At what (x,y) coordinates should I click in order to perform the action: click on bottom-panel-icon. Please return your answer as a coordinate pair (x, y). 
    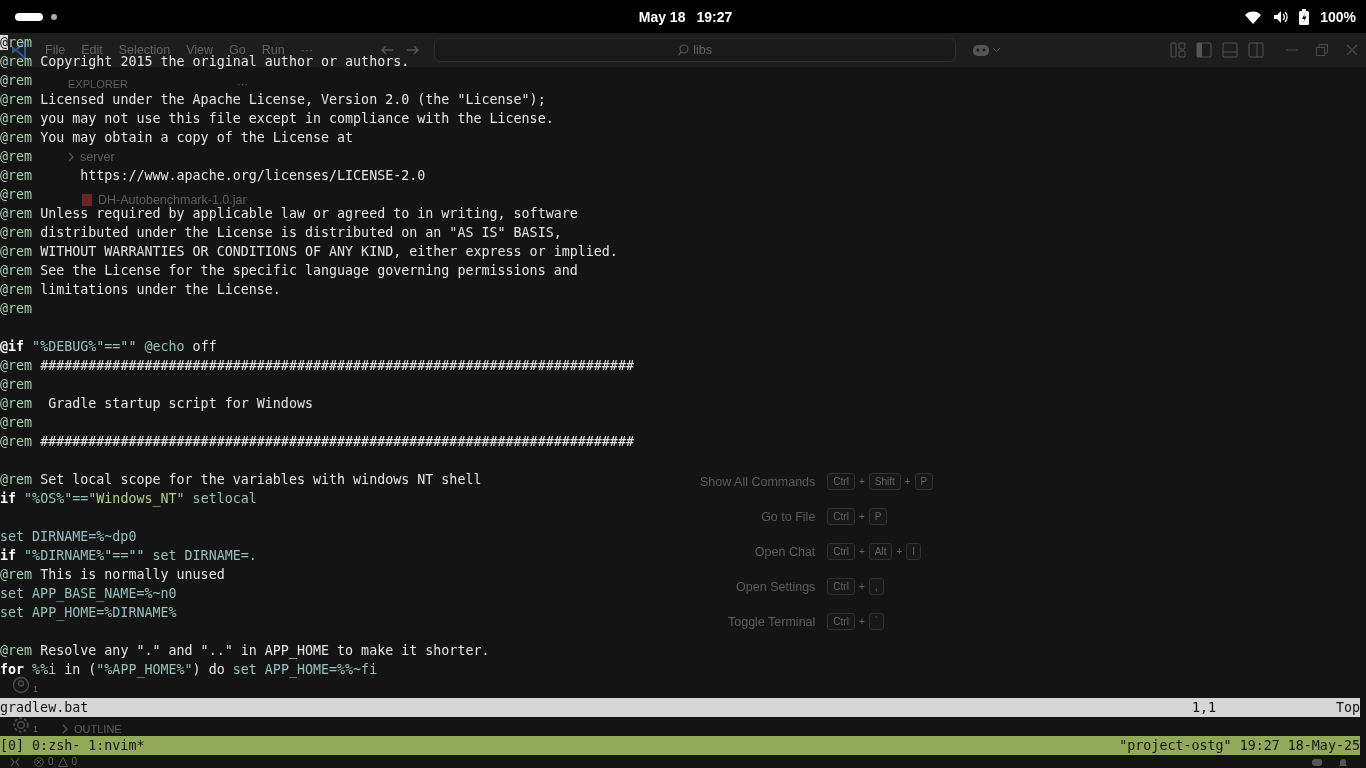
    Looking at the image, I should click on (1230, 50).